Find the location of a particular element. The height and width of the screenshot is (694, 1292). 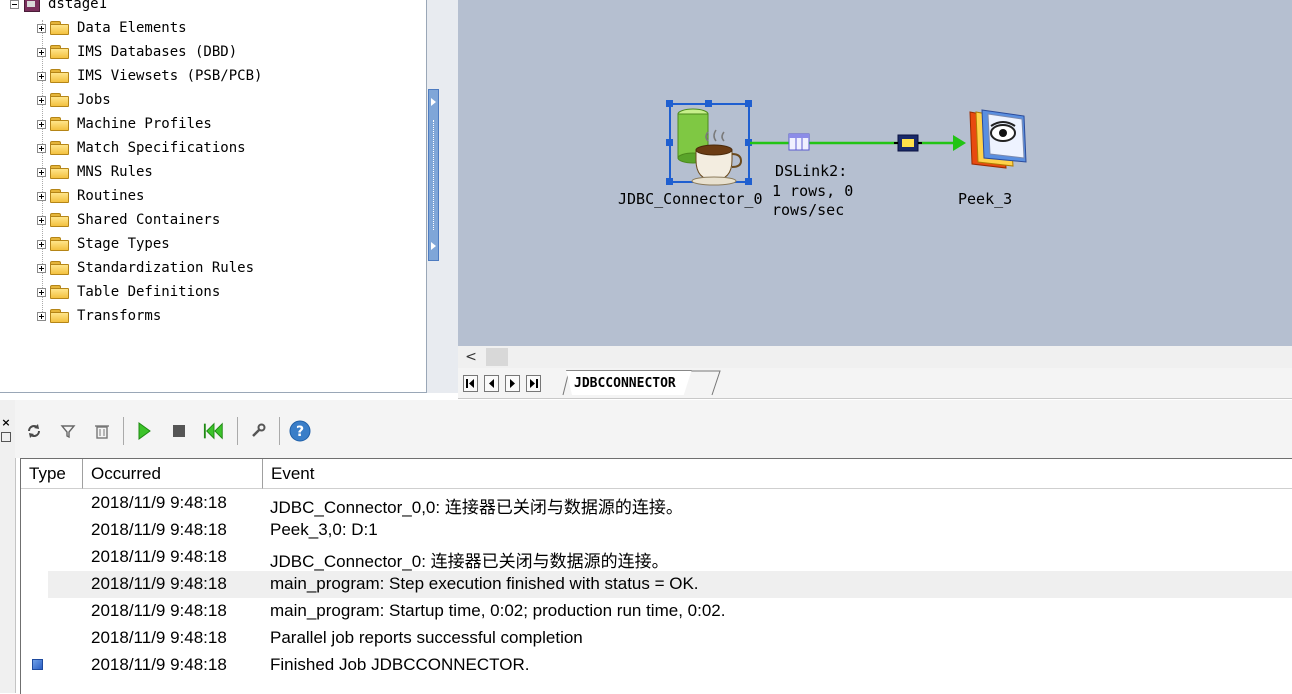

source-stage-label: JDBC_Connector_0 is located at coordinates (690, 199).